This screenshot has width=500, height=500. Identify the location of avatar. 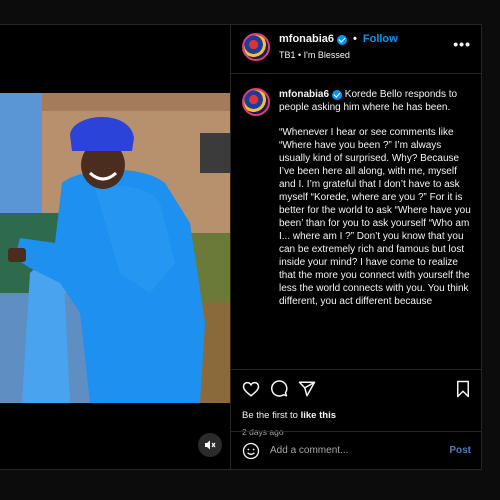
(256, 47).